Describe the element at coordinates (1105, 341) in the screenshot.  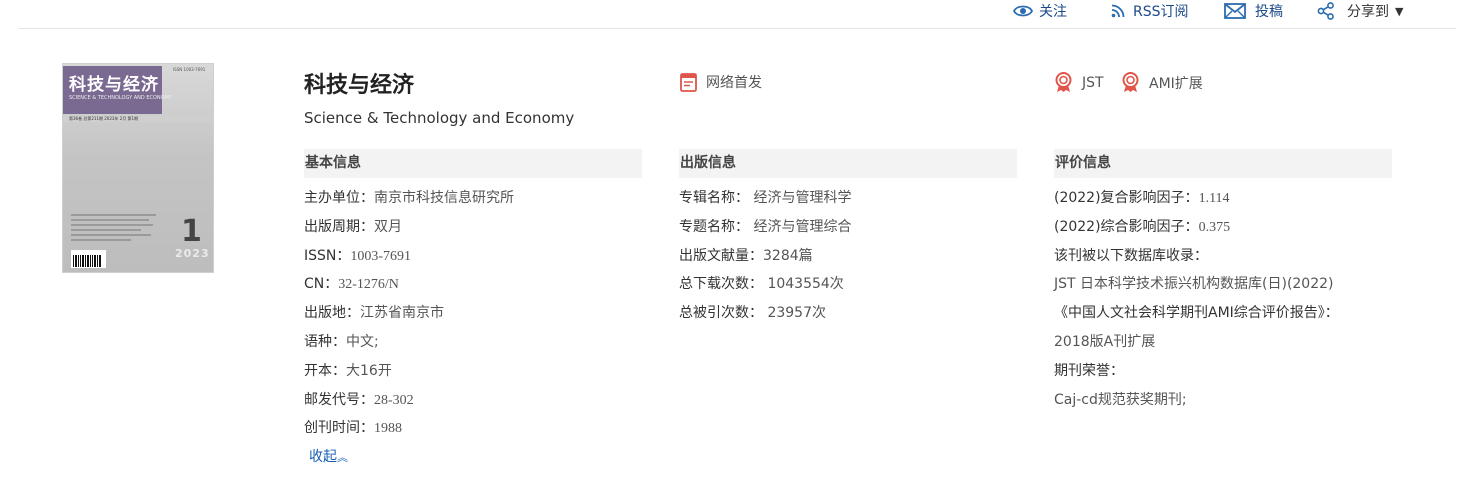
I see `ami-report-value: 2018版A刊扩展` at that location.